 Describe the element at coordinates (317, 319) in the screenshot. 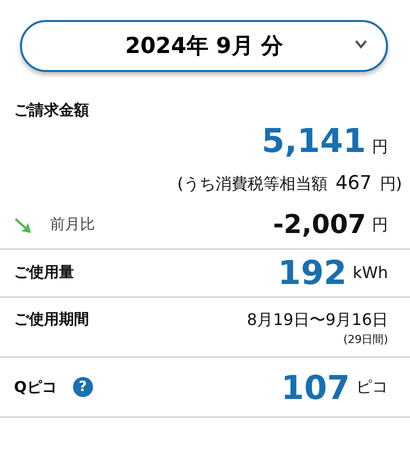

I see `period-range: 8月19日〜9月16日` at that location.